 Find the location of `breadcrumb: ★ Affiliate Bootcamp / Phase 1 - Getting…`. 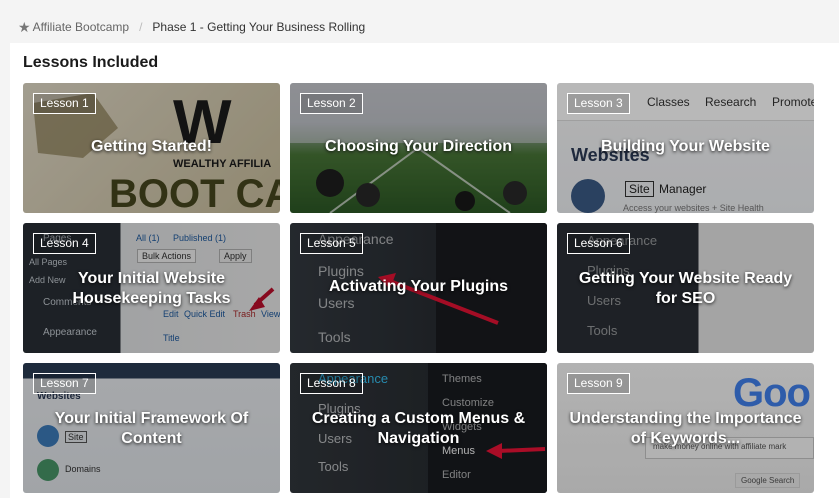

breadcrumb: ★ Affiliate Bootcamp / Phase 1 - Getting… is located at coordinates (191, 27).